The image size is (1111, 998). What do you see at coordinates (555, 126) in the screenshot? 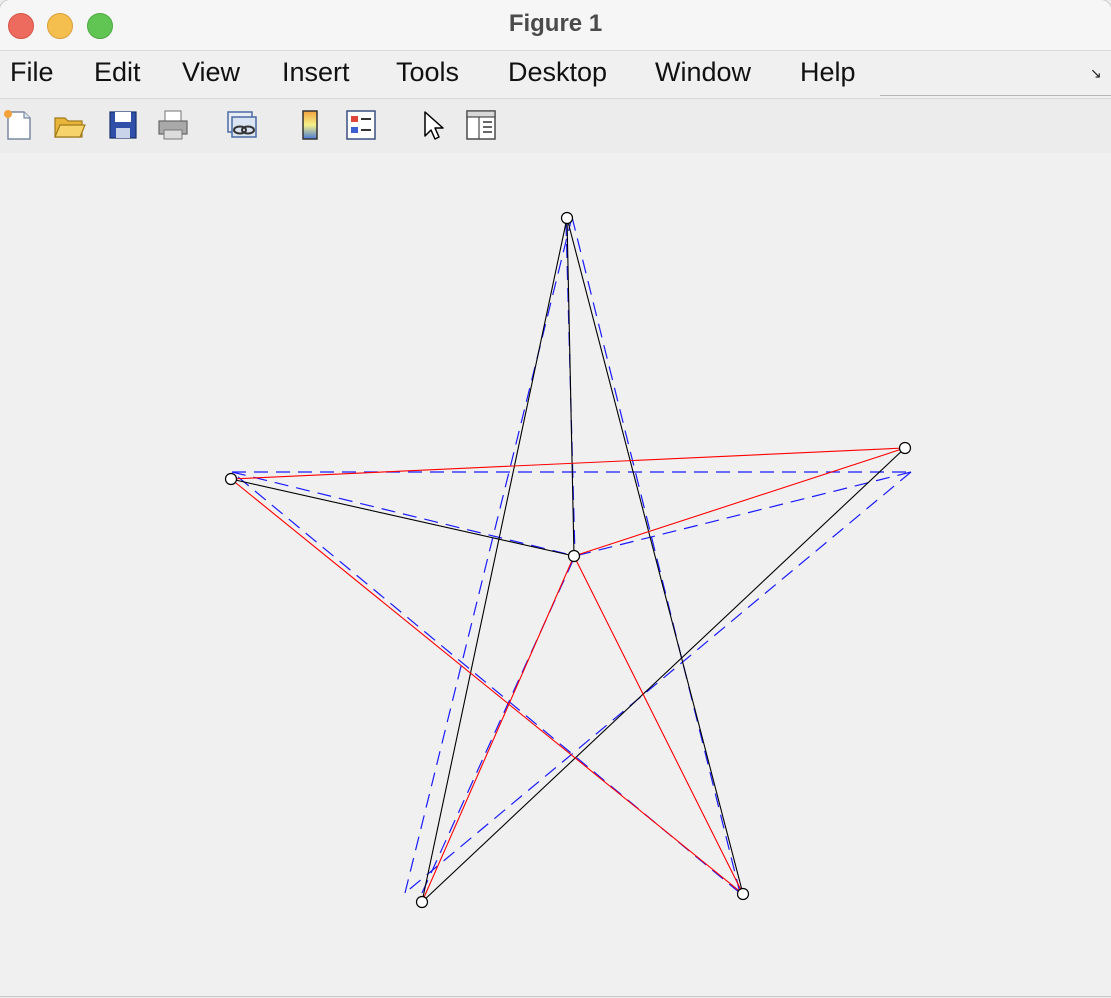
I see `figure-toolbar` at bounding box center [555, 126].